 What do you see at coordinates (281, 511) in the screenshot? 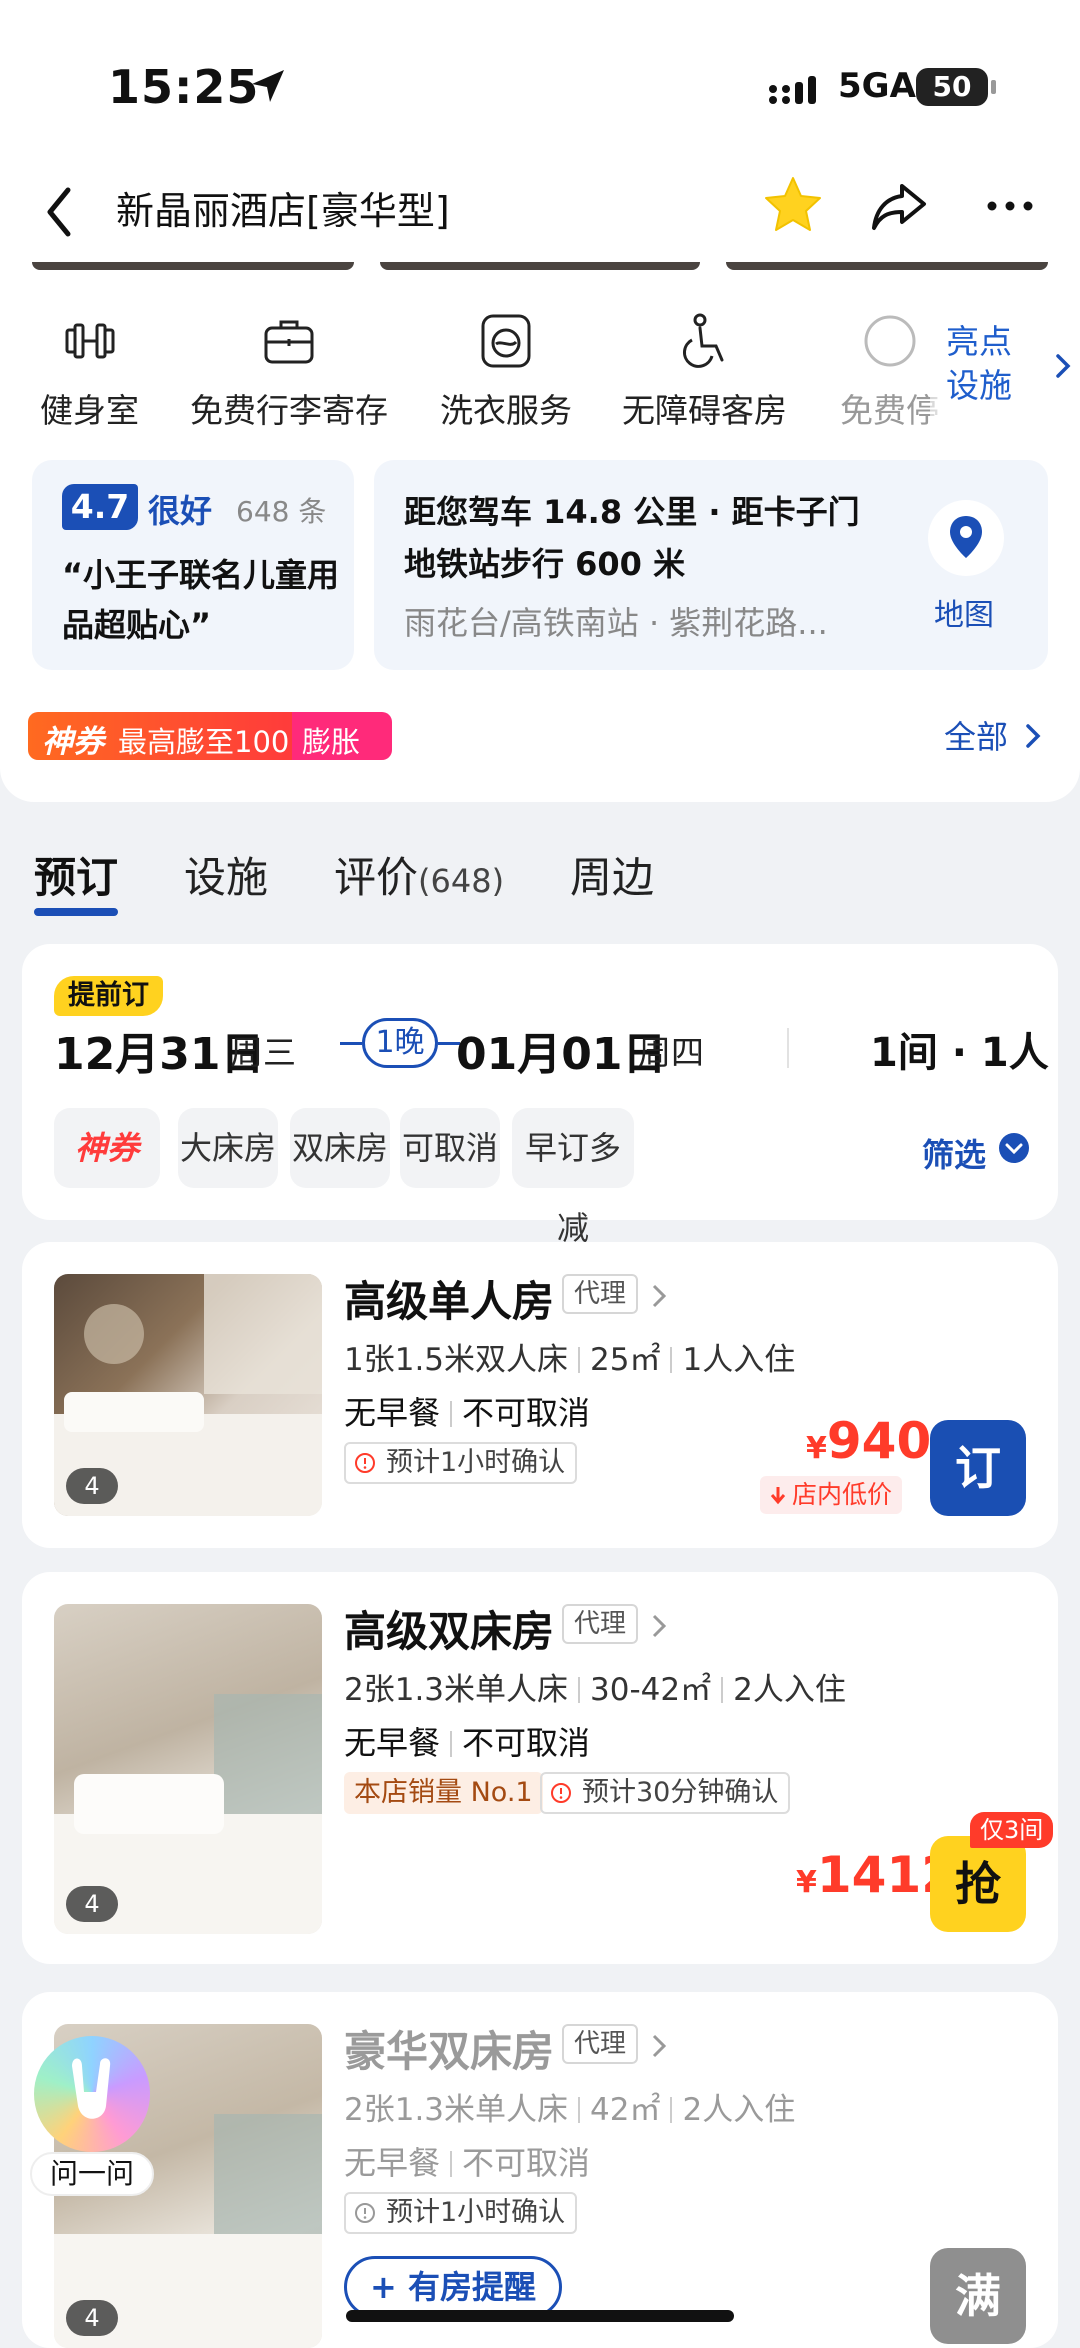
I see `review-count: 648 条` at bounding box center [281, 511].